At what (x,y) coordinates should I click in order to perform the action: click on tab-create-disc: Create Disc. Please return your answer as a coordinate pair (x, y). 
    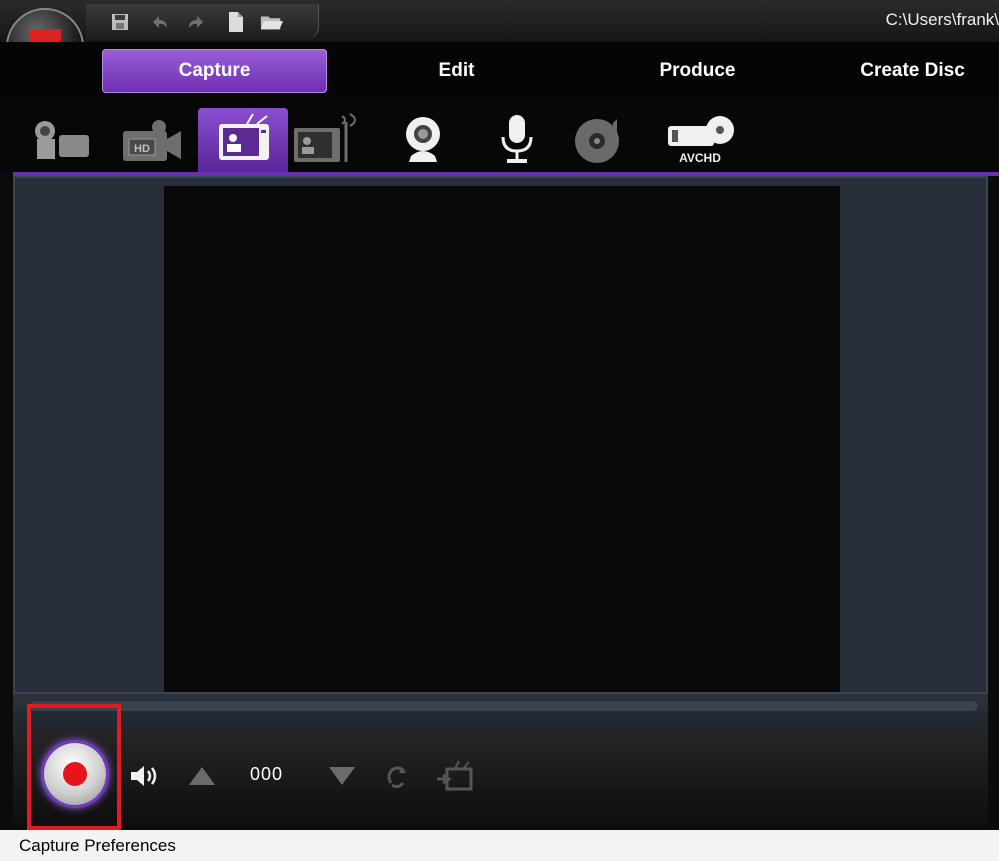
    Looking at the image, I should click on (912, 71).